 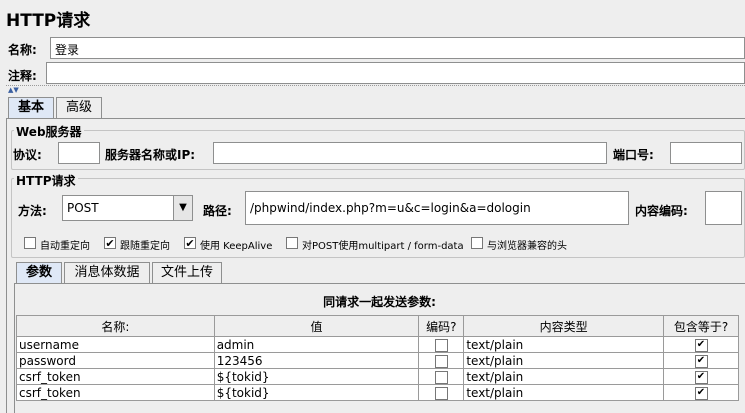 I want to click on splitter: ▲▼, so click(x=375, y=89).